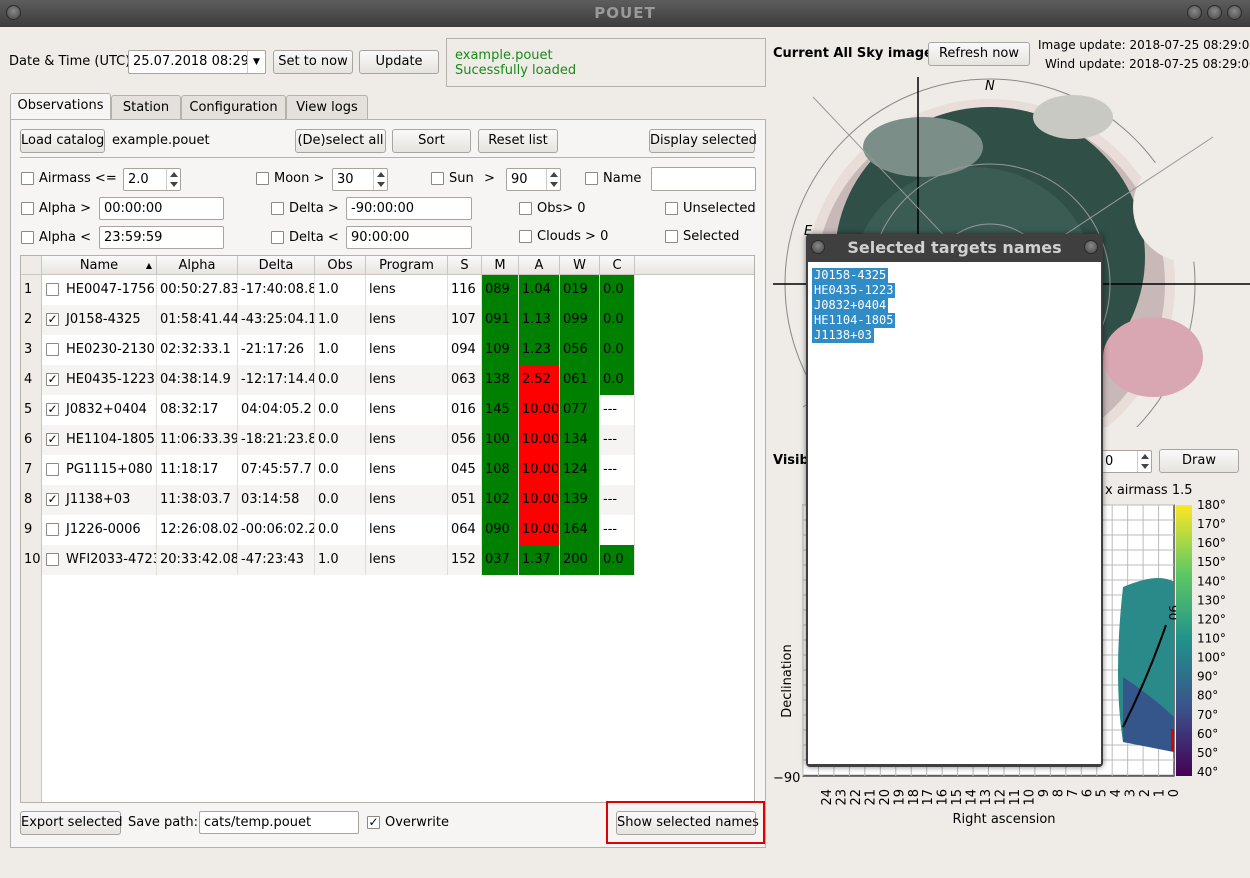  What do you see at coordinates (1211, 658) in the screenshot?
I see `colorbar-tick-label: 100°` at bounding box center [1211, 658].